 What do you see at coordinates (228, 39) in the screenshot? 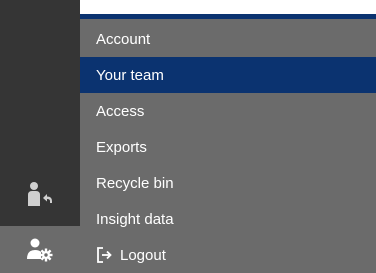
I see `menu-item-account: Account` at bounding box center [228, 39].